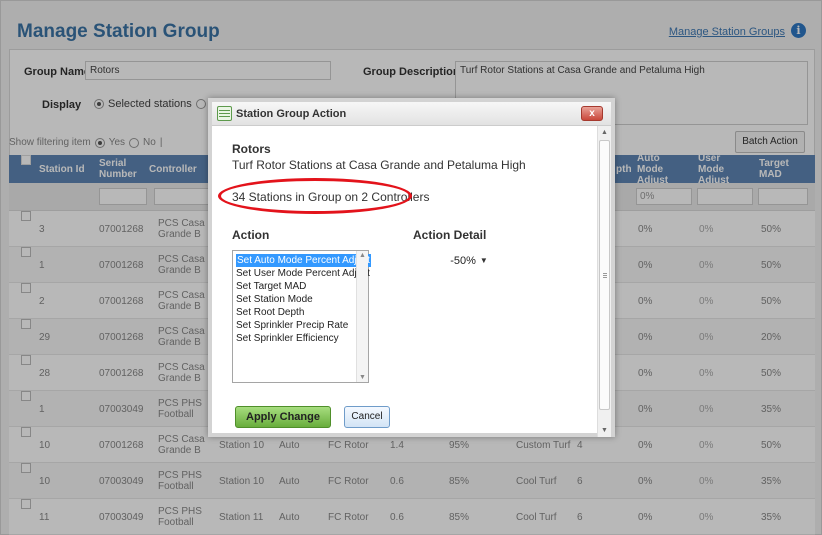 This screenshot has width=822, height=535. I want to click on close-icon: x, so click(592, 113).